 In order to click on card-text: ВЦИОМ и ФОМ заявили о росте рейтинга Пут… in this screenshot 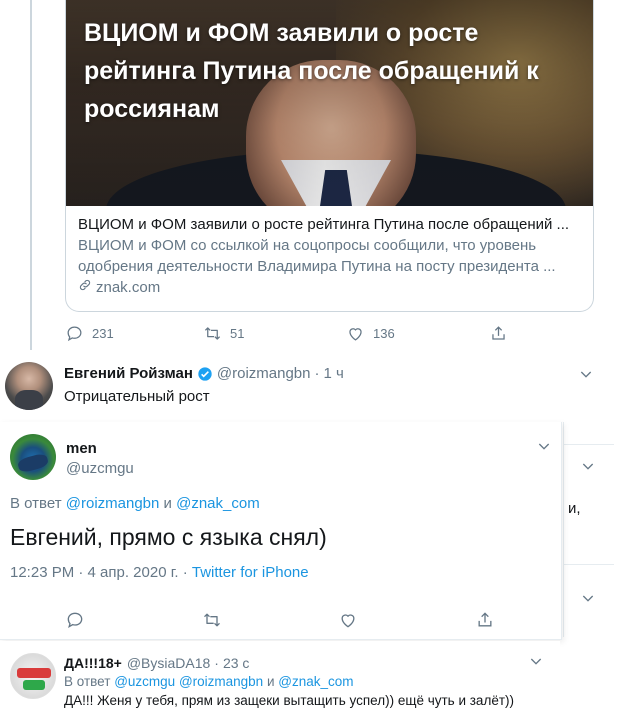, I will do `click(329, 252)`.